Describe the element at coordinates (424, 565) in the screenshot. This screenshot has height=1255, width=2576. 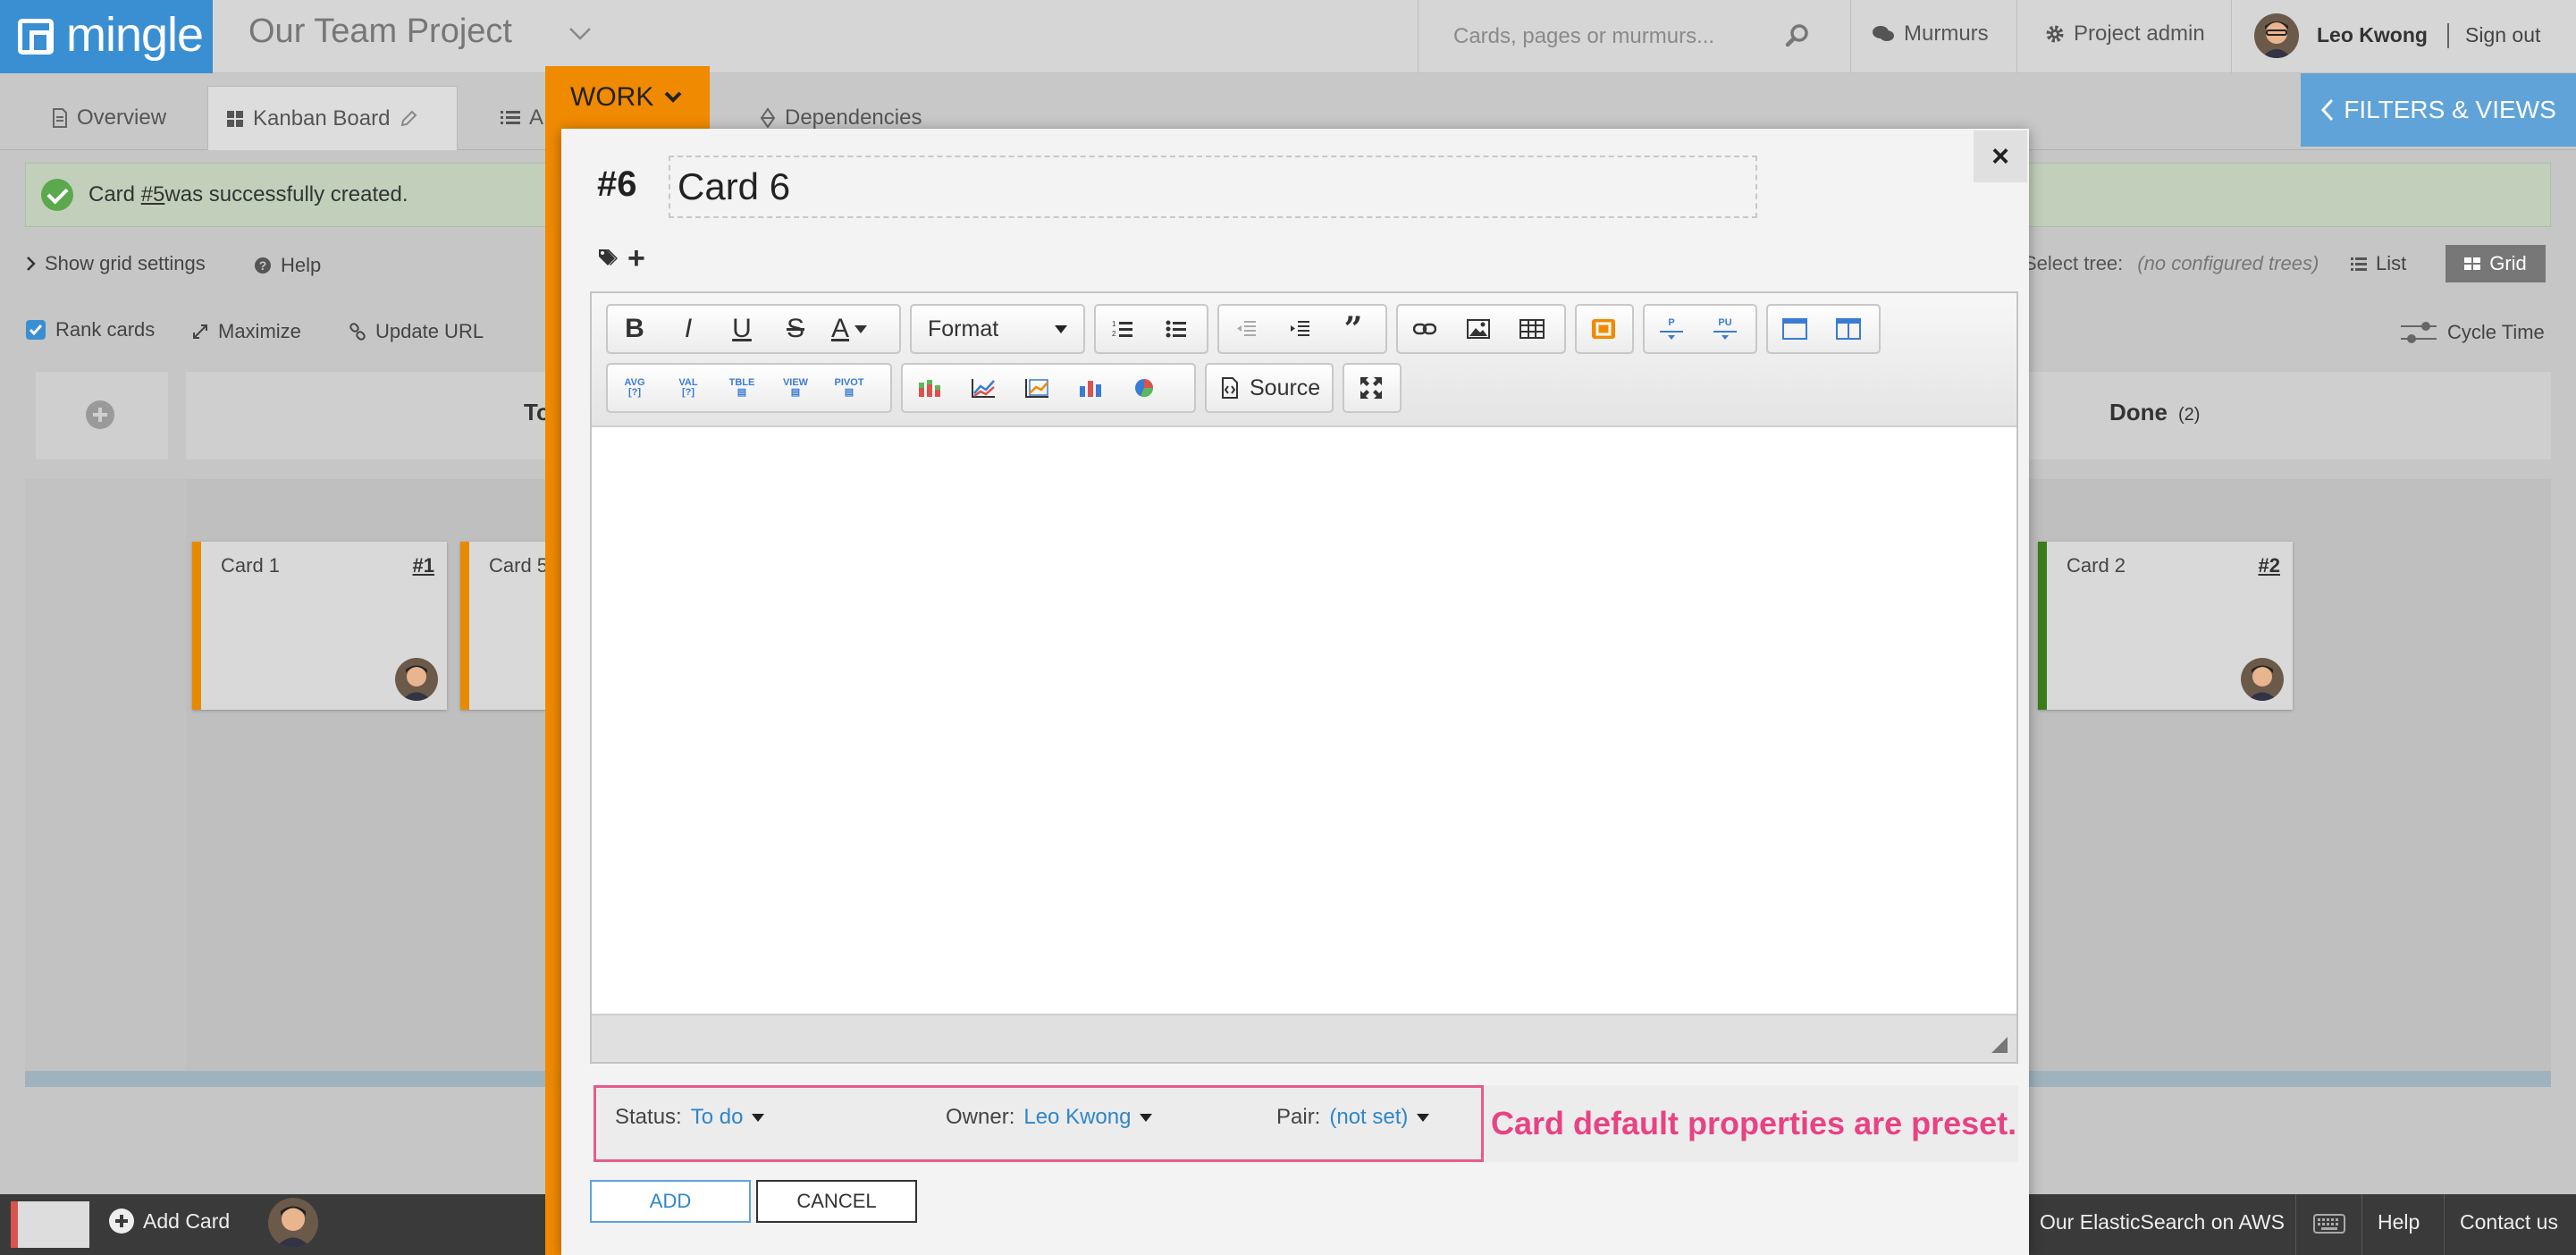
I see `card-number-link: #1` at that location.